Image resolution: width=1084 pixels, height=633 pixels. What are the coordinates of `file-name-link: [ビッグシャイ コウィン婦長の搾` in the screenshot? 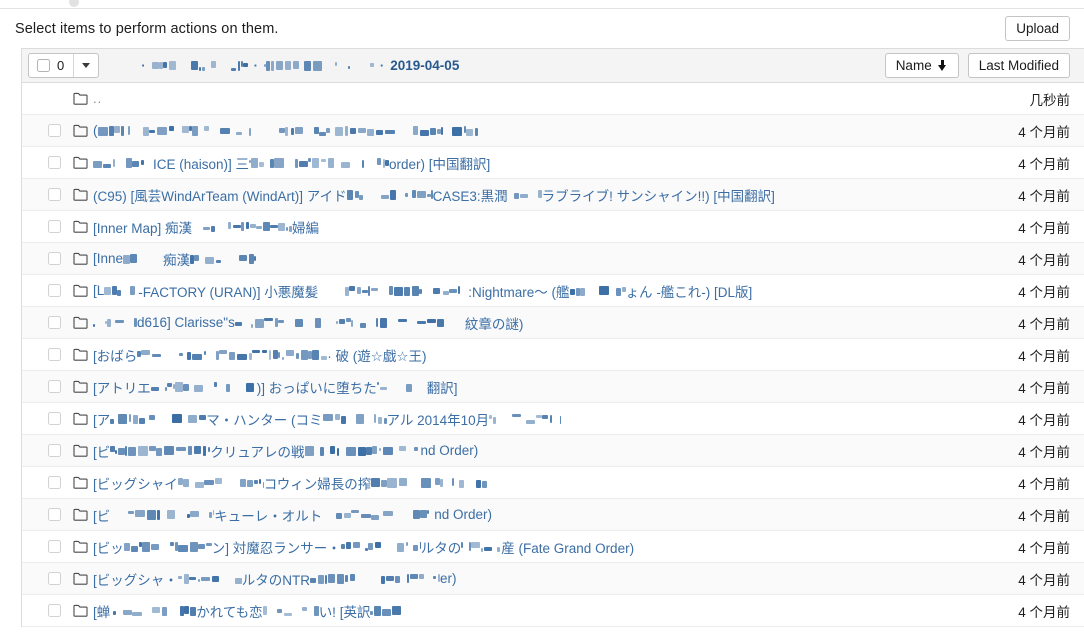 It's located at (555, 483).